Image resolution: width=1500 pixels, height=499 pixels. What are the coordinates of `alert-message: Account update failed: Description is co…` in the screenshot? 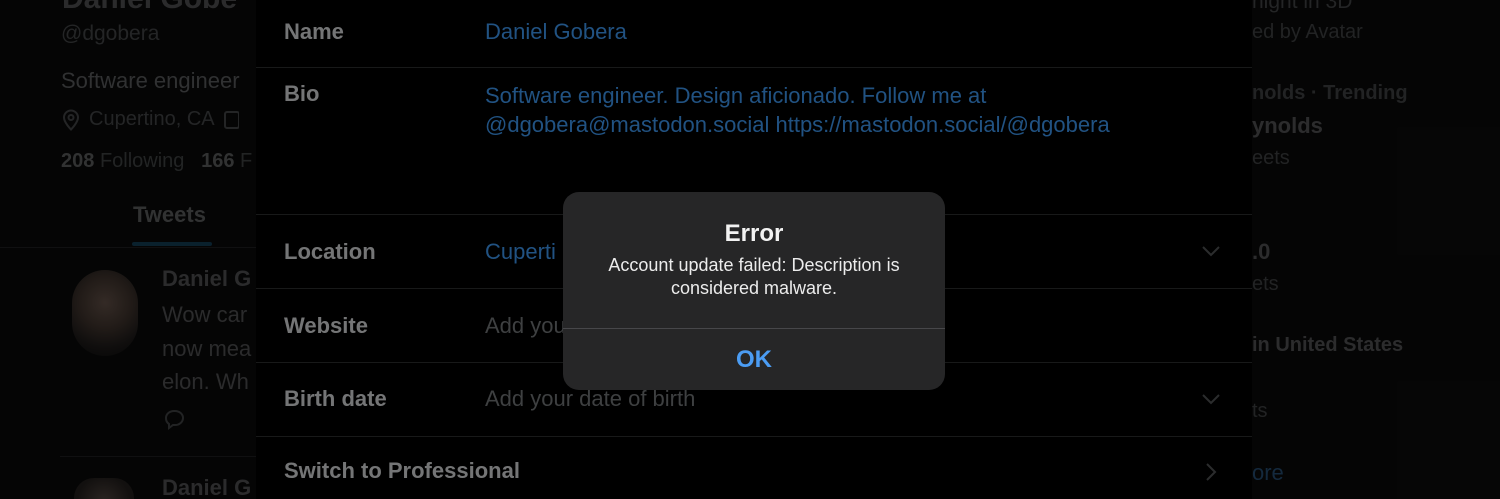 It's located at (754, 276).